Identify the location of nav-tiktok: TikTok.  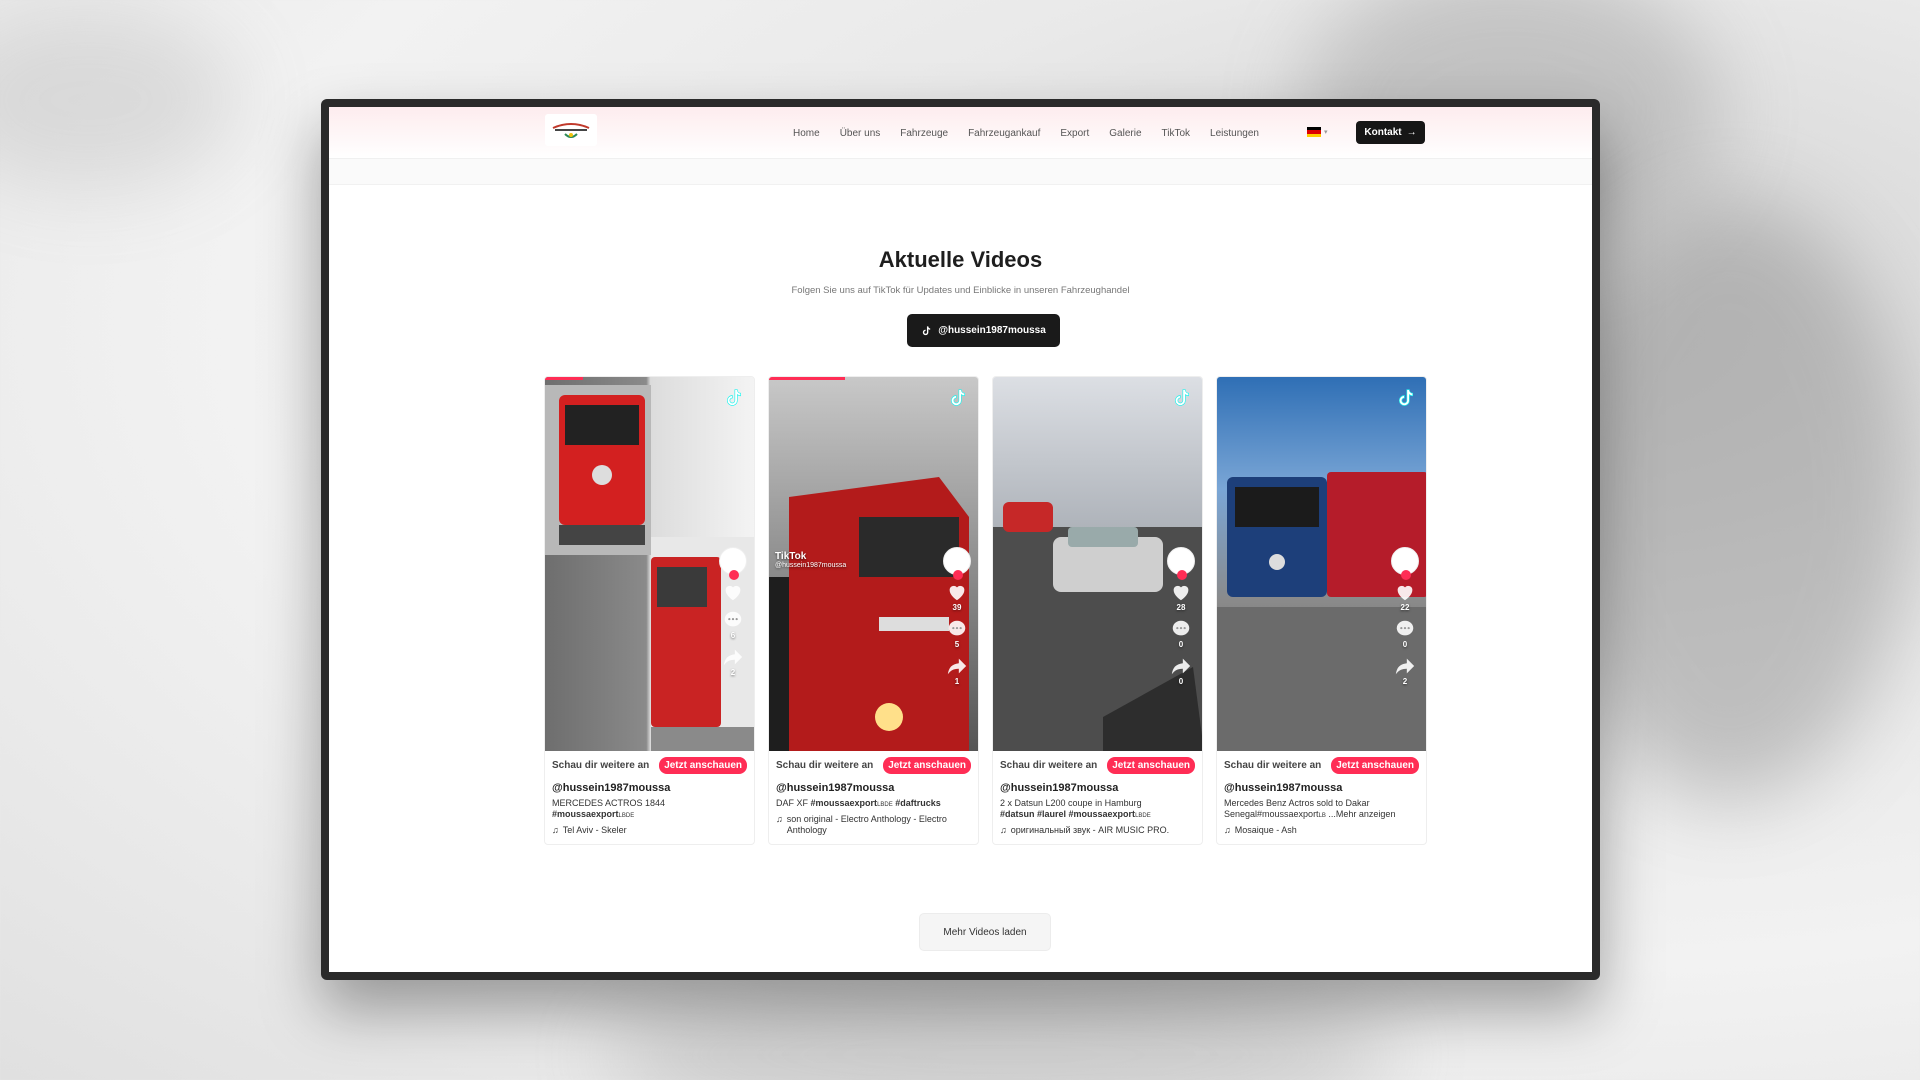
(1176, 133).